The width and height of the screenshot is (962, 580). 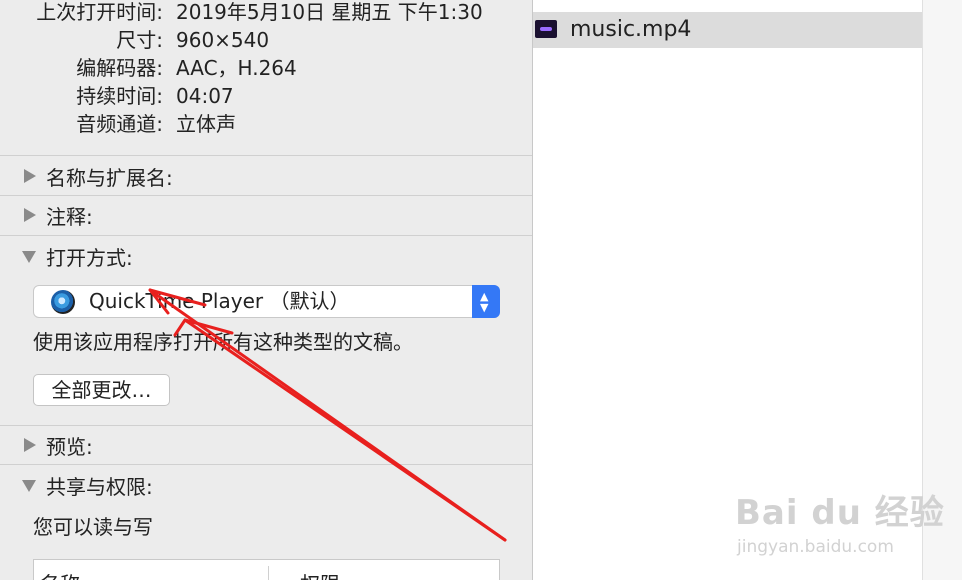 What do you see at coordinates (219, 301) in the screenshot?
I see `app-select-label: QuickTime Player （默认）` at bounding box center [219, 301].